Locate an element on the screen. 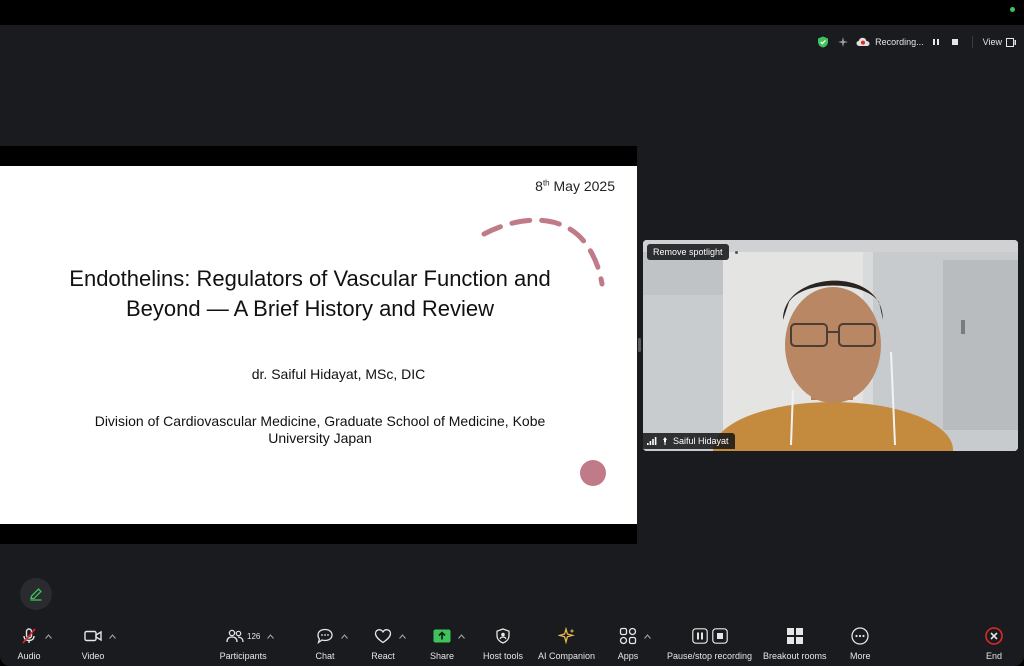 This screenshot has width=1024, height=666. pause-stop-recording-button: Pause/stop recording is located at coordinates (709, 642).